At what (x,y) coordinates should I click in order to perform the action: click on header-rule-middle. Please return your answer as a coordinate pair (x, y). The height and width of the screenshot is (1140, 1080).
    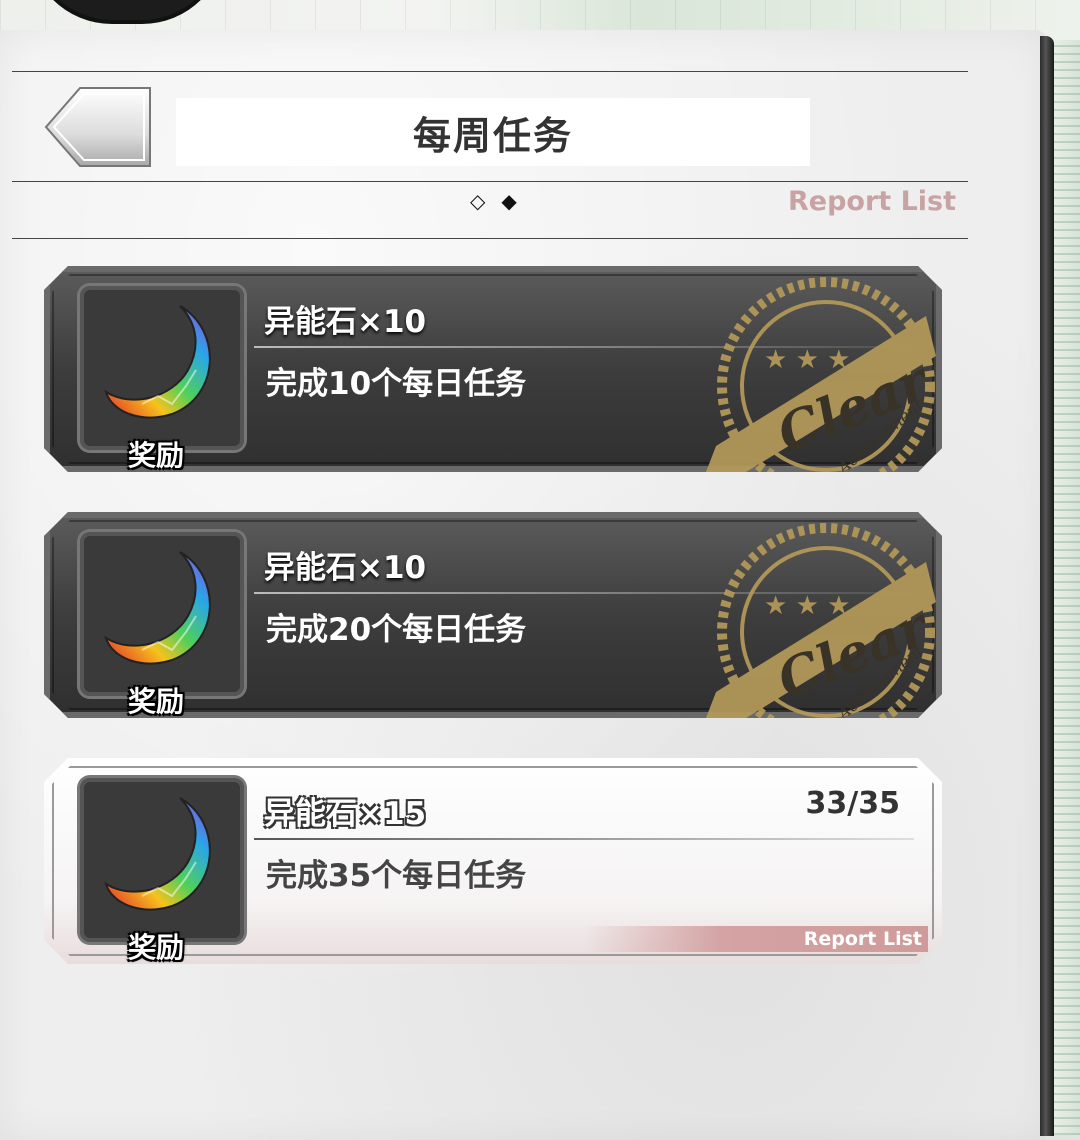
    Looking at the image, I should click on (490, 181).